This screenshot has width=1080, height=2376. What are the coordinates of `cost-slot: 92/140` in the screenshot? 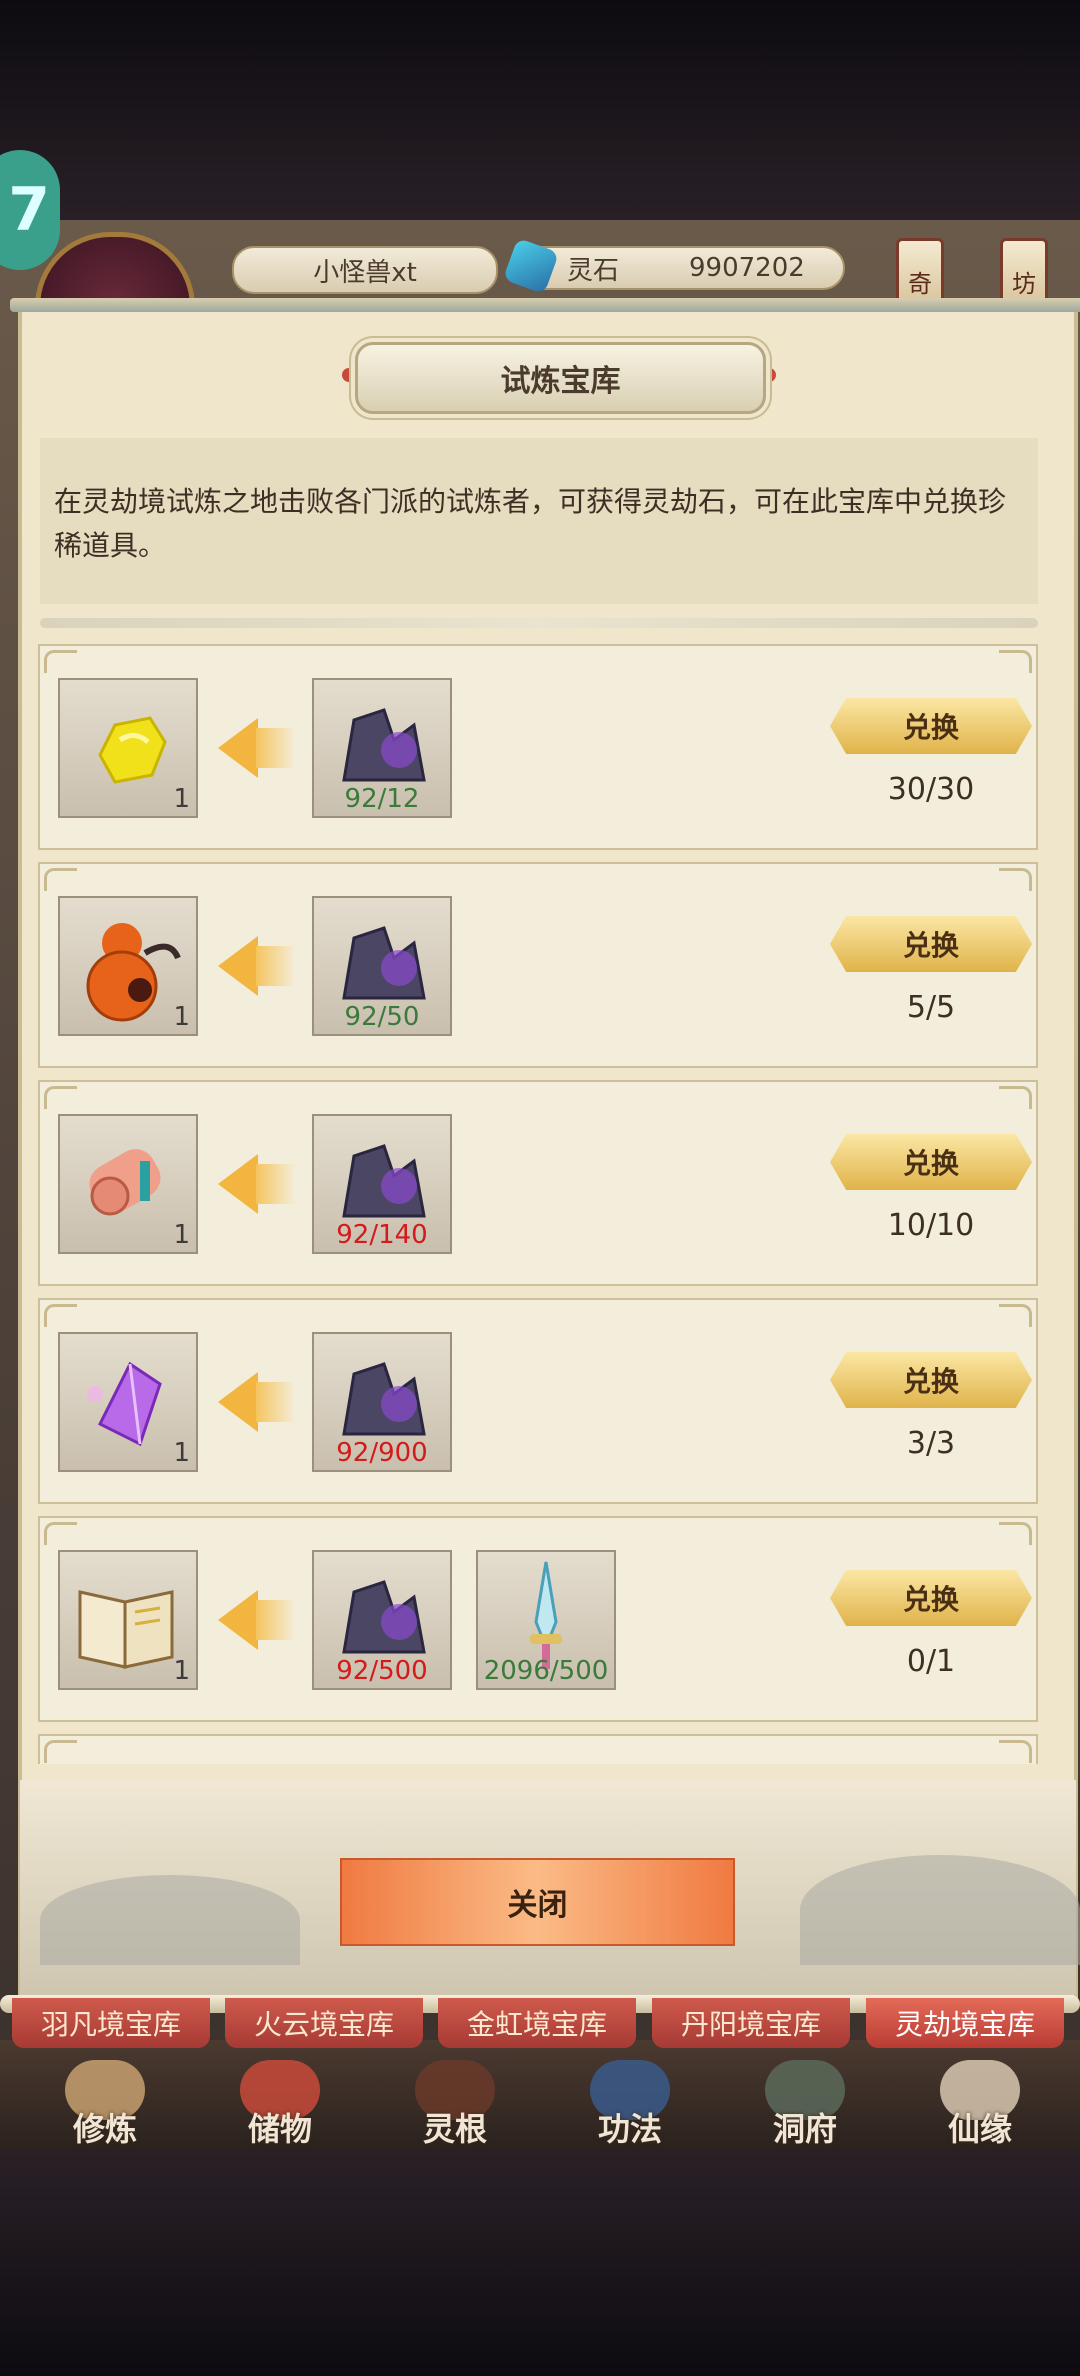 It's located at (382, 1184).